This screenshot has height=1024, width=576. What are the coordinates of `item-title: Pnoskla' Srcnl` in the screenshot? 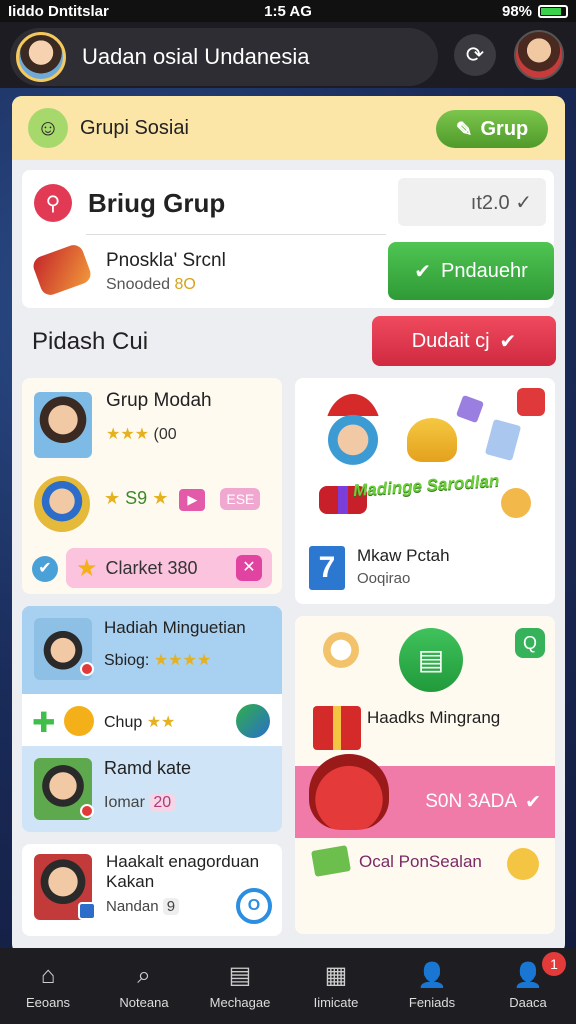 It's located at (166, 260).